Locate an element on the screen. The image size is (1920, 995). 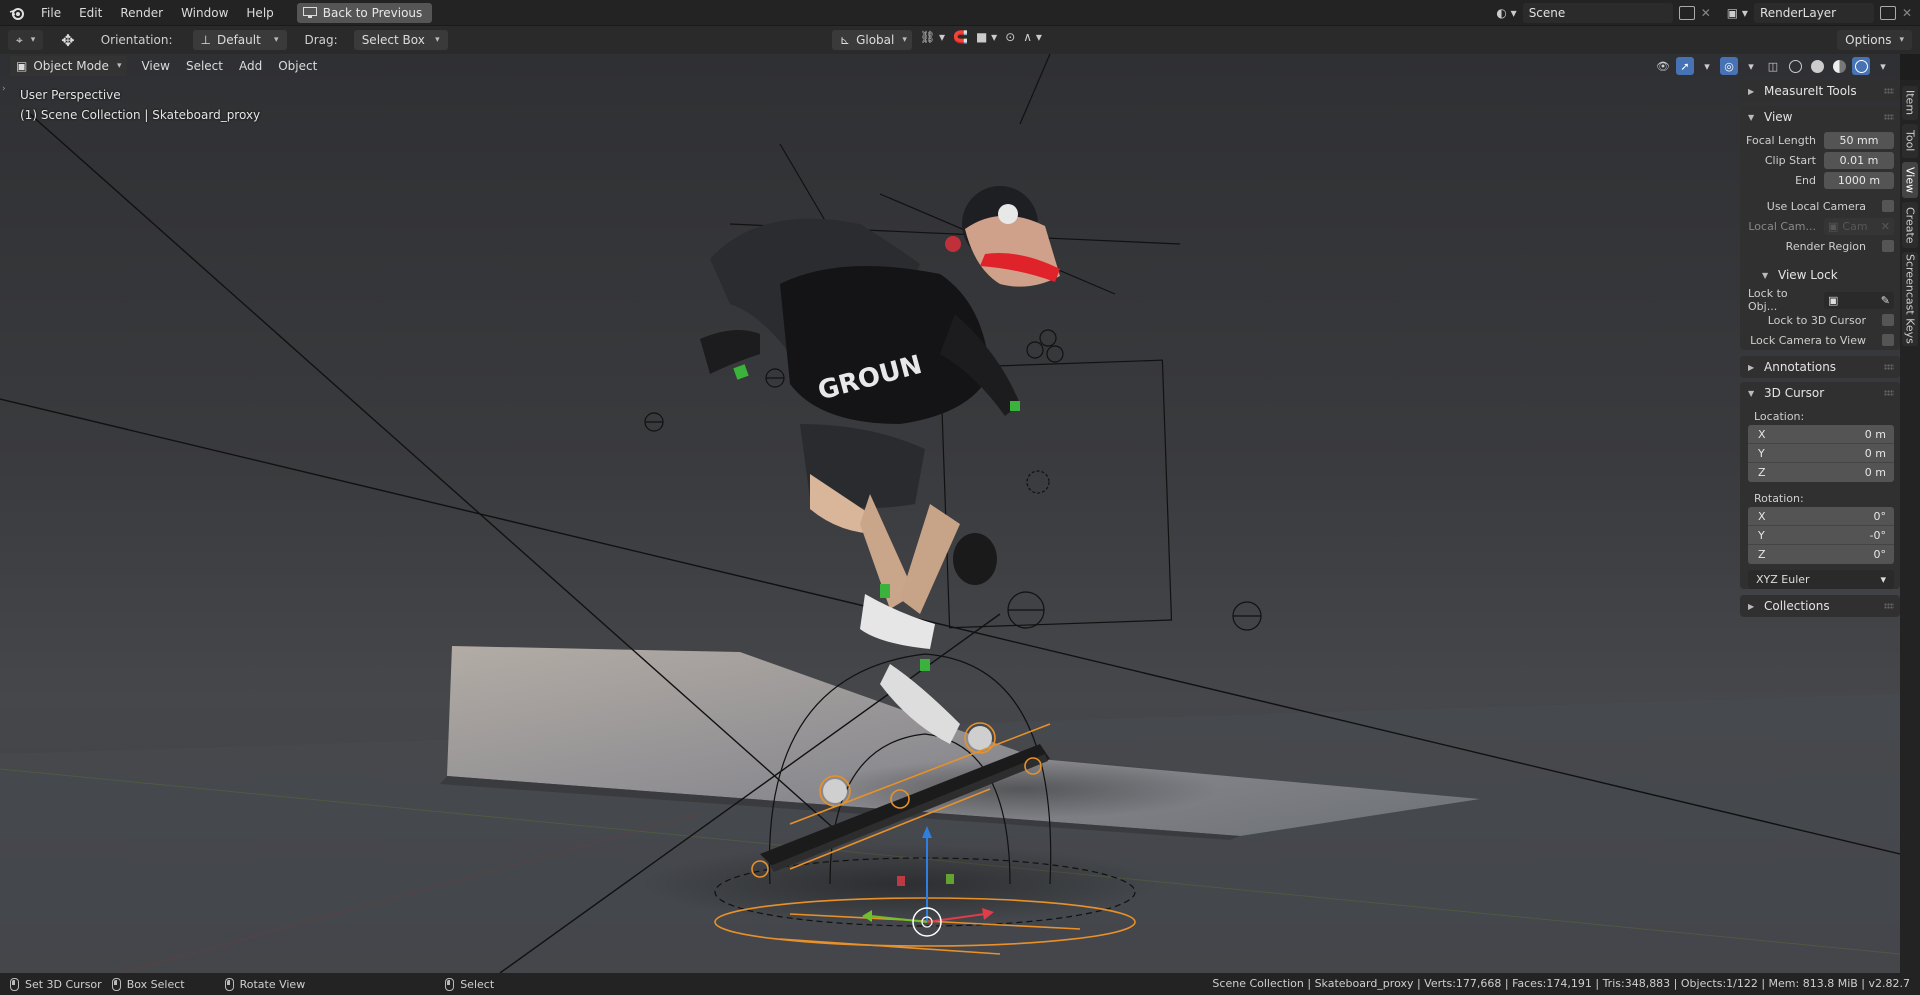
3d-cursor-header: ▼ 3D Cursor is located at coordinates (1820, 393).